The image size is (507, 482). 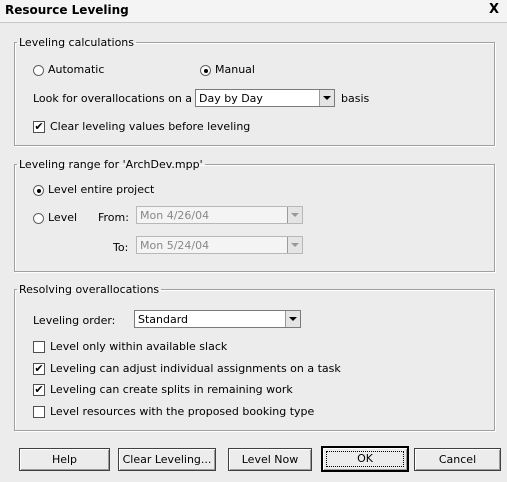 I want to click on to-date-value: Mon 5/24/04, so click(x=175, y=245).